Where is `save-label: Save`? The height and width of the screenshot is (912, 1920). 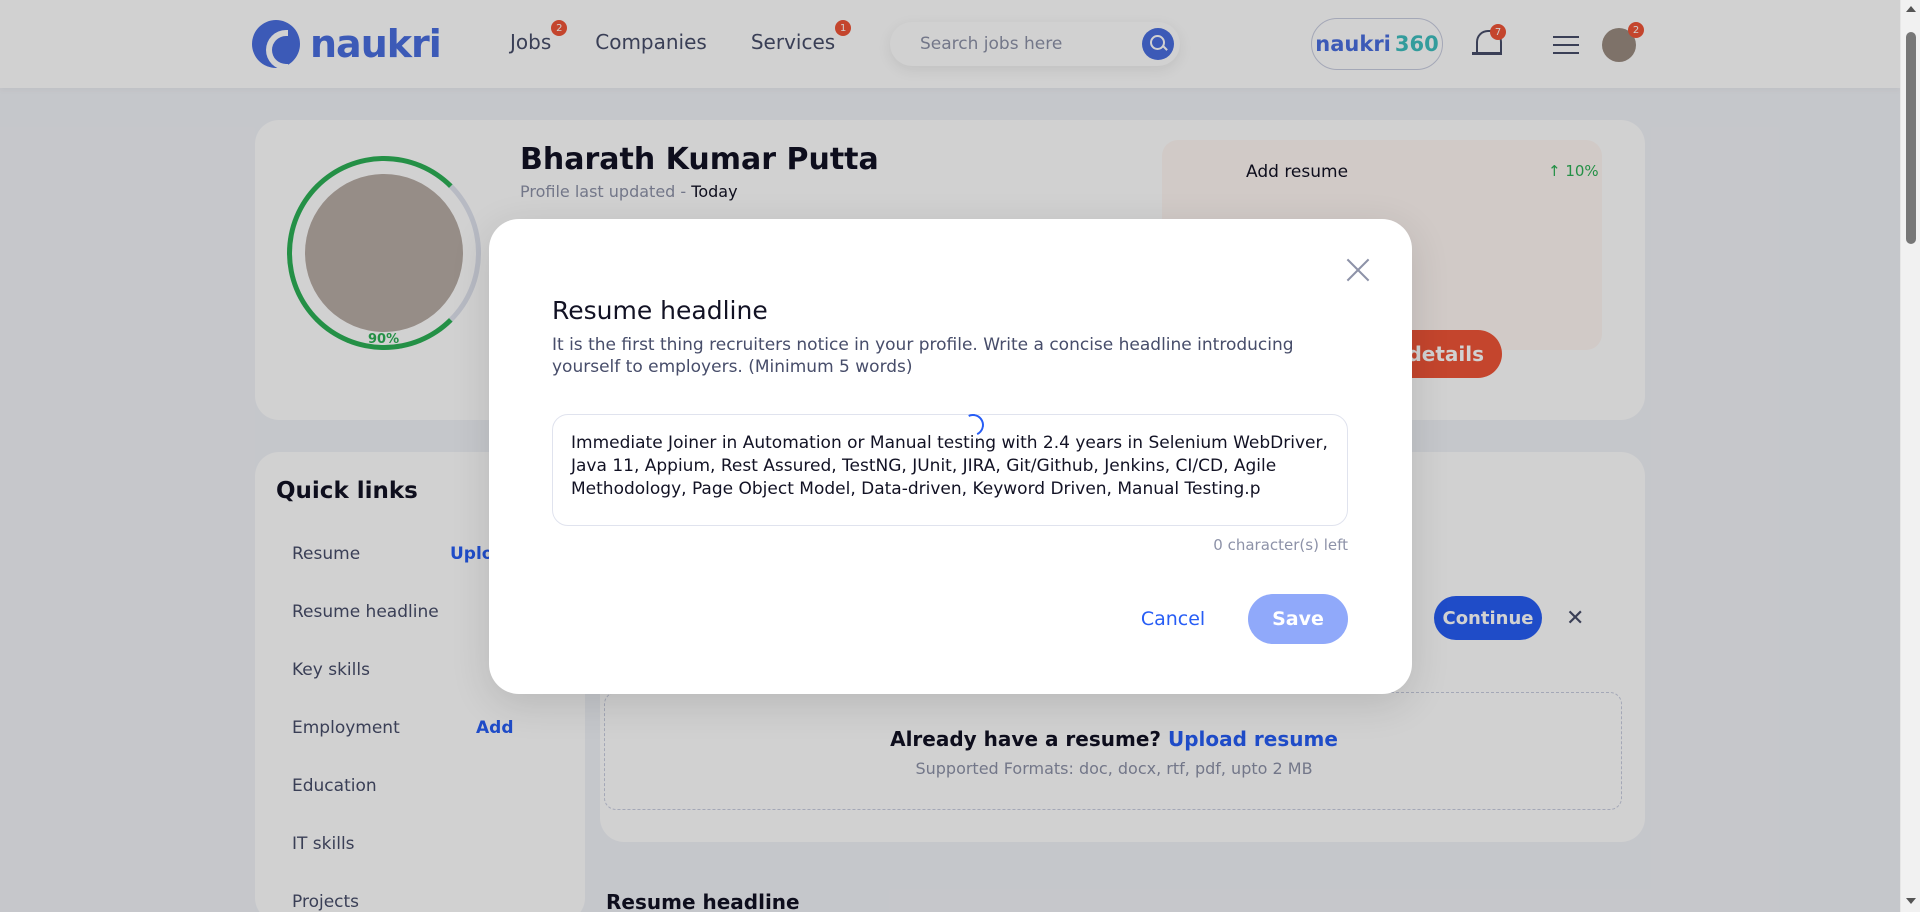
save-label: Save is located at coordinates (1298, 619).